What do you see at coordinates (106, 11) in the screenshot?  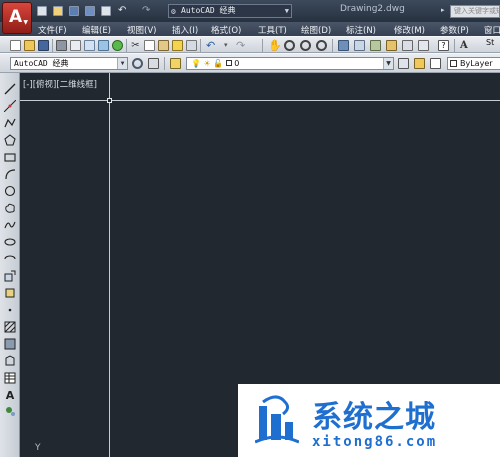 I see `print-icon` at bounding box center [106, 11].